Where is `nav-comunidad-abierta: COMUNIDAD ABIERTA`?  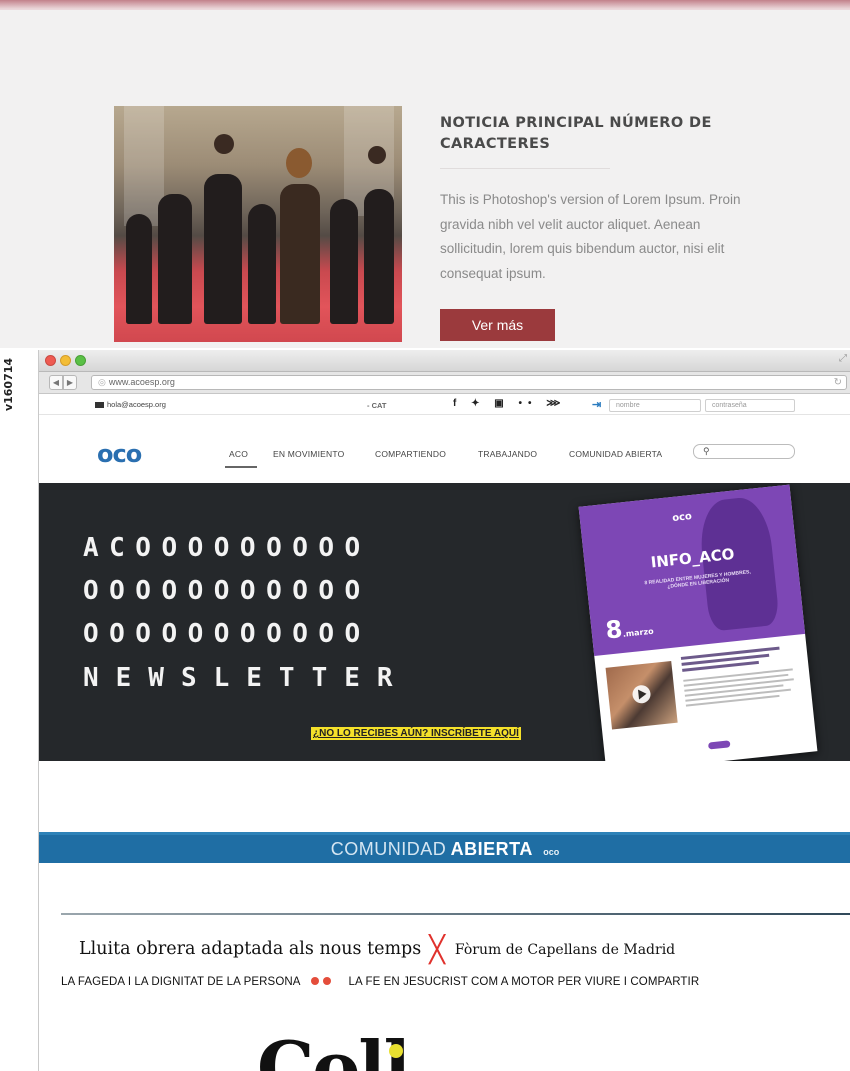
nav-comunidad-abierta: COMUNIDAD ABIERTA is located at coordinates (615, 454).